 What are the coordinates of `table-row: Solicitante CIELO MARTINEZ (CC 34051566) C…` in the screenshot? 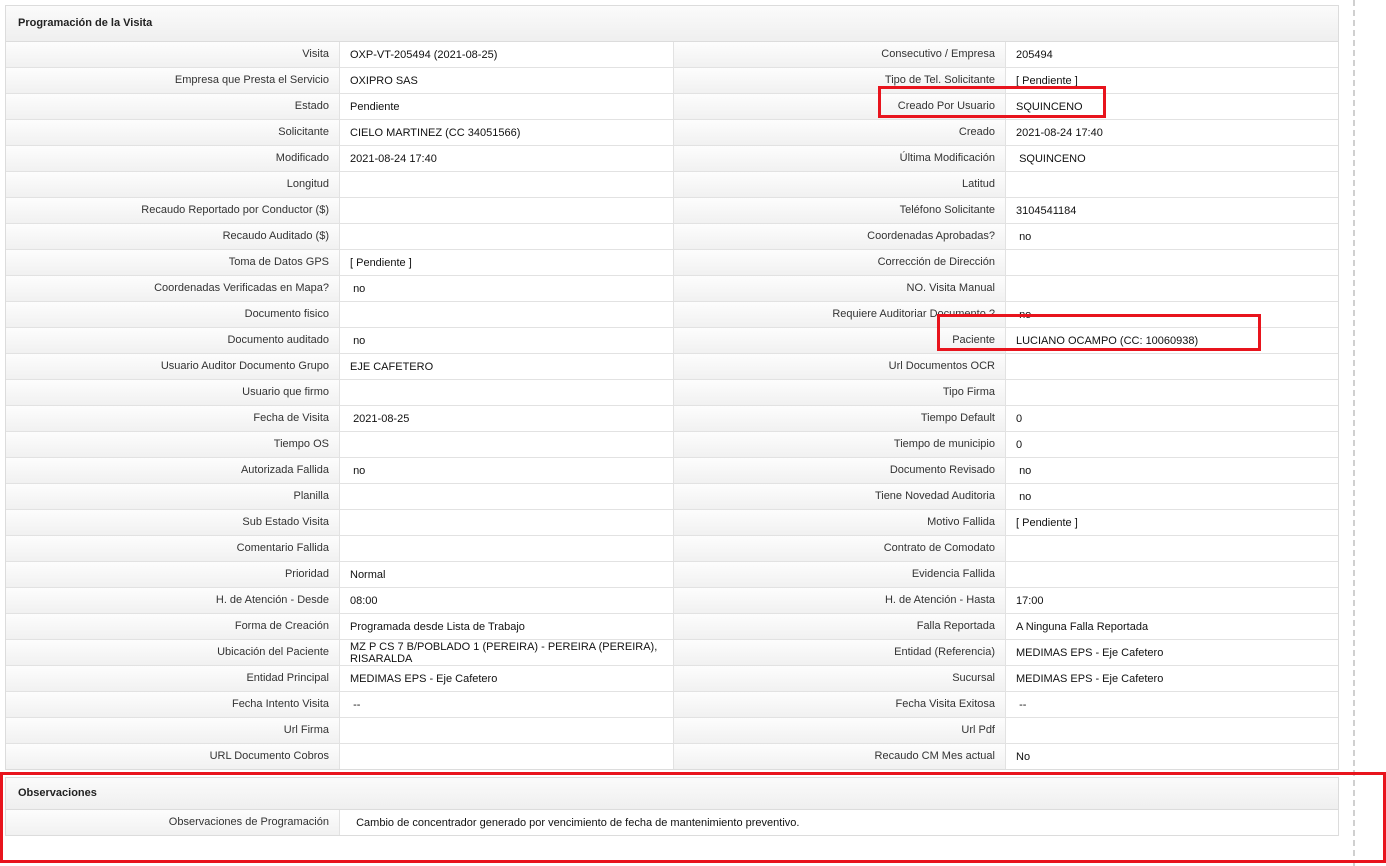 It's located at (672, 133).